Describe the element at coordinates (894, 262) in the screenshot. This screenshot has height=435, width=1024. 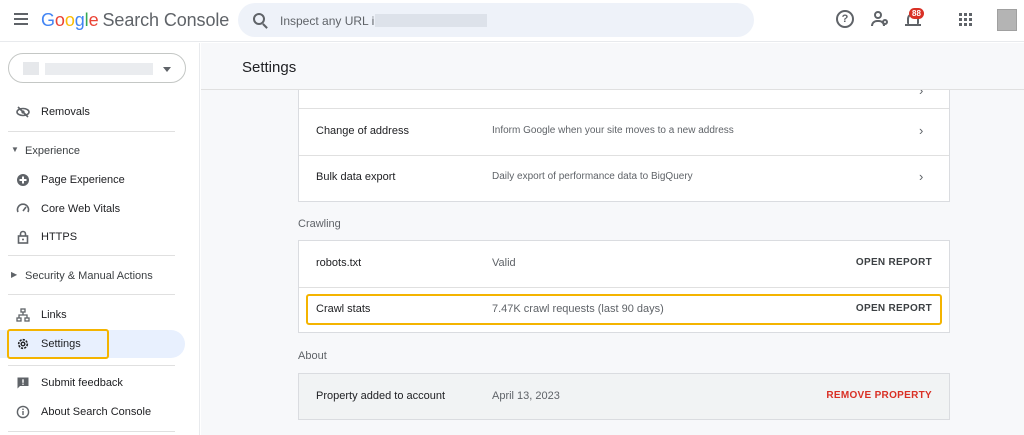
I see `open-report-button: OPEN REPORT` at that location.